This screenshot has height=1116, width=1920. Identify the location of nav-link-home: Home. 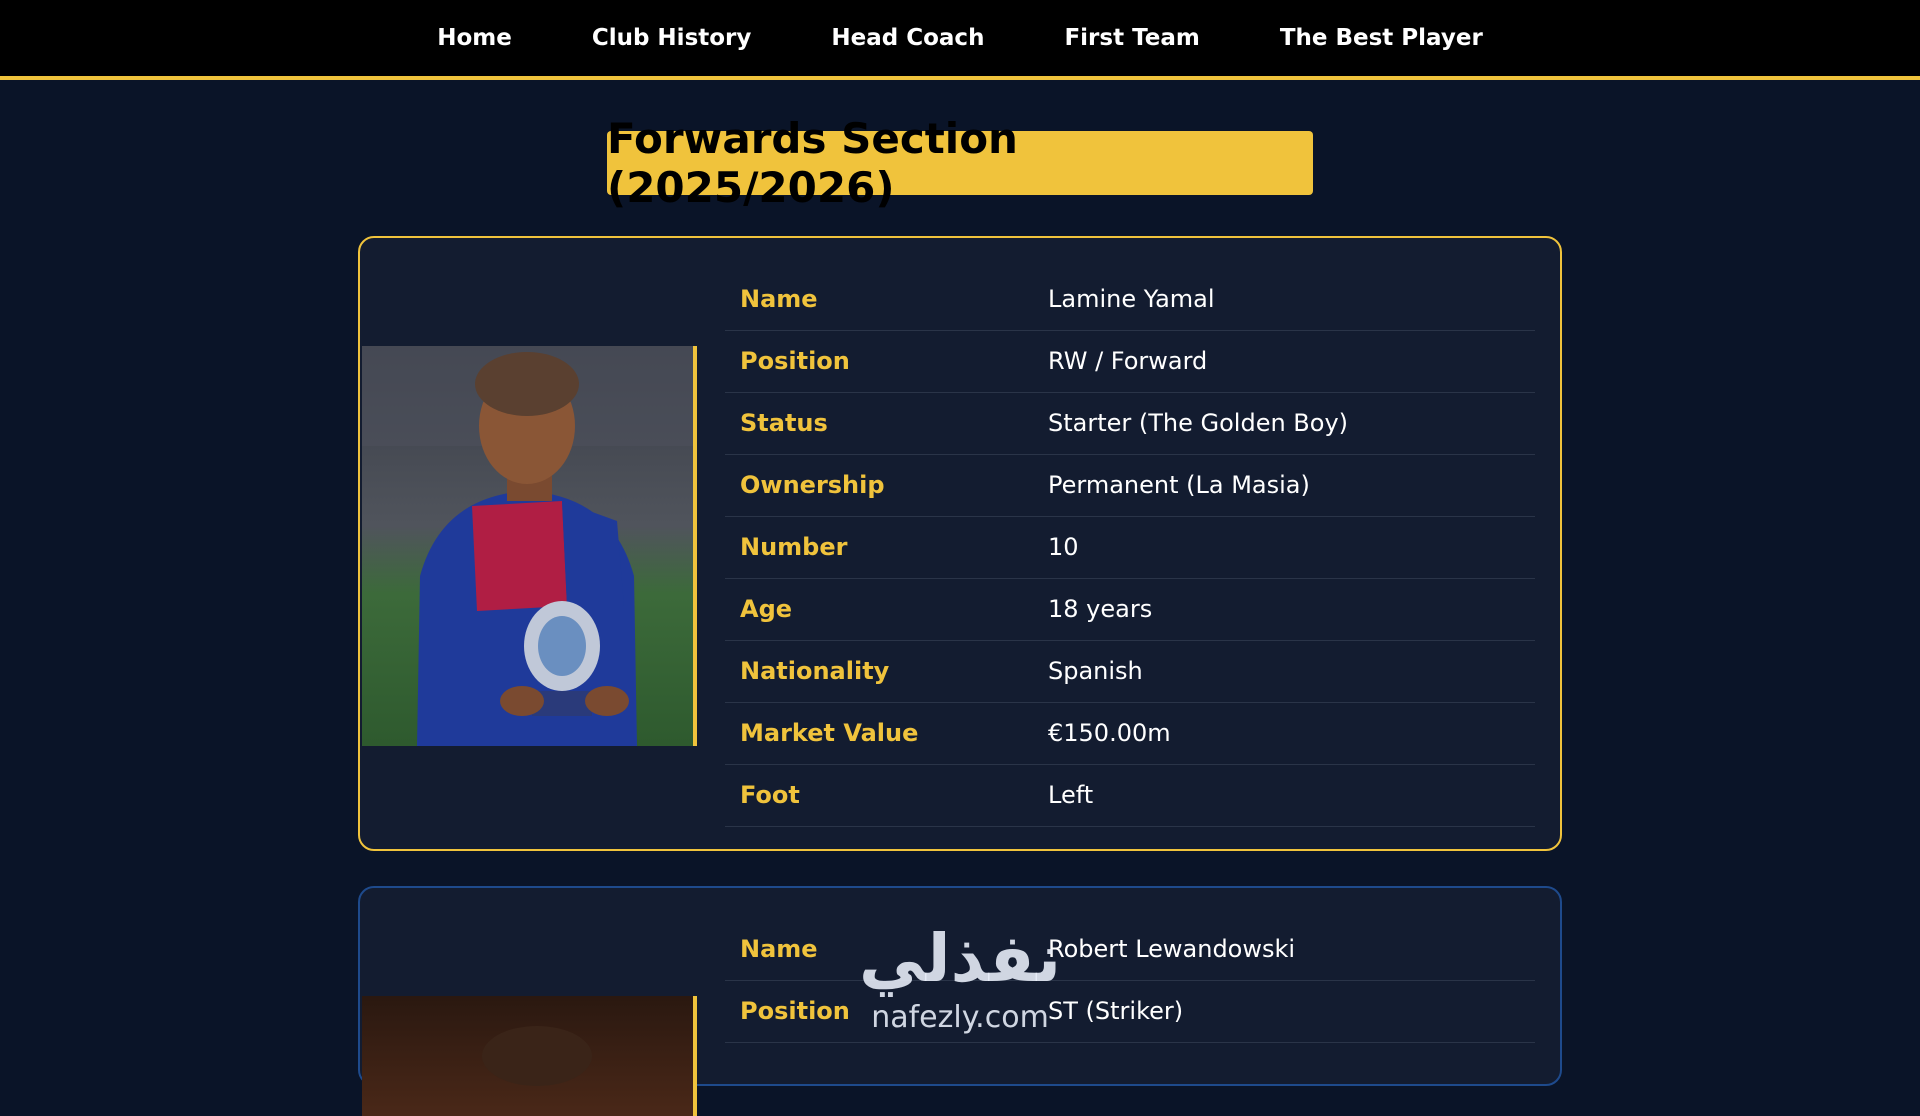
(474, 38).